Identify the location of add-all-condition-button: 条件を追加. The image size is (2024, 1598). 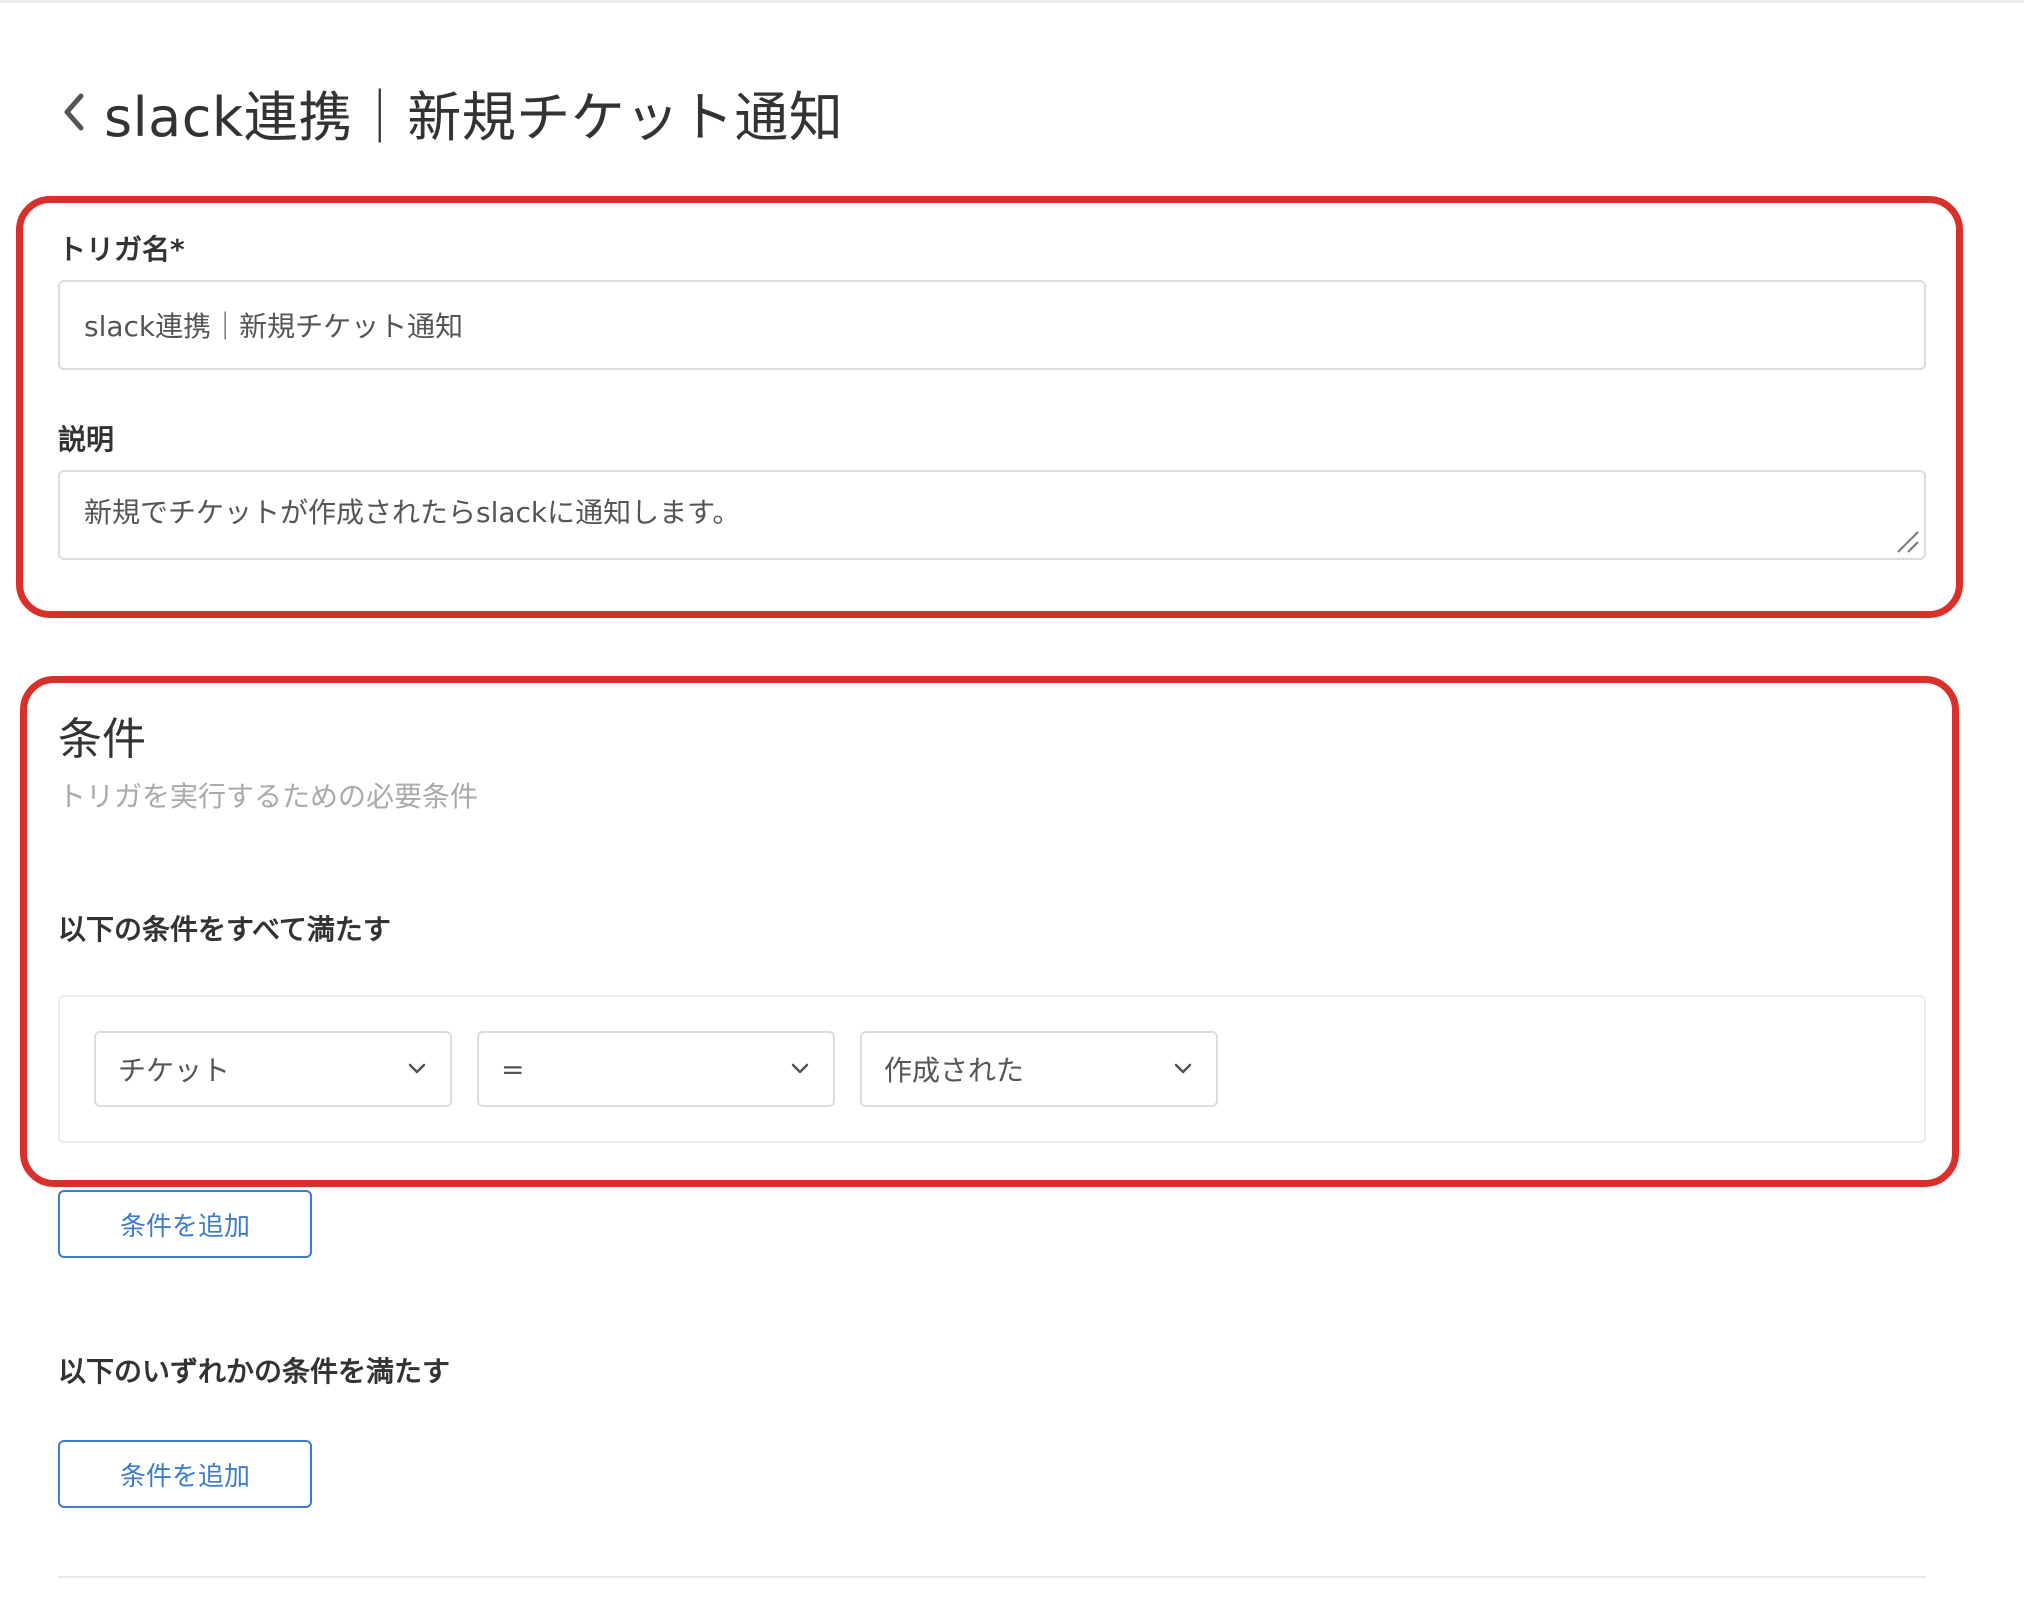
(185, 1224).